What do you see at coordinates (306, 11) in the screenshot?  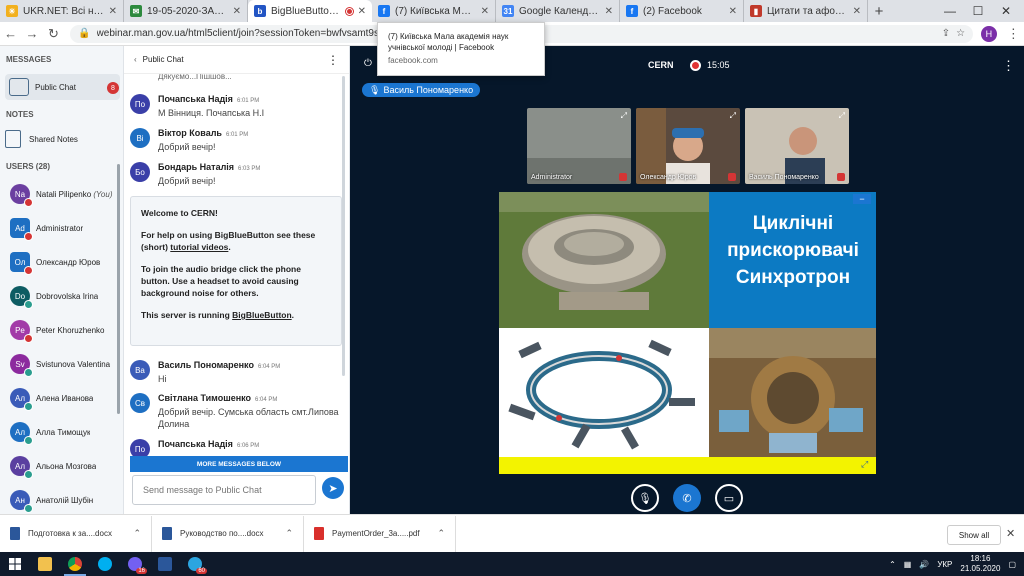 I see `tab-title: BigBlueButton - CE` at bounding box center [306, 11].